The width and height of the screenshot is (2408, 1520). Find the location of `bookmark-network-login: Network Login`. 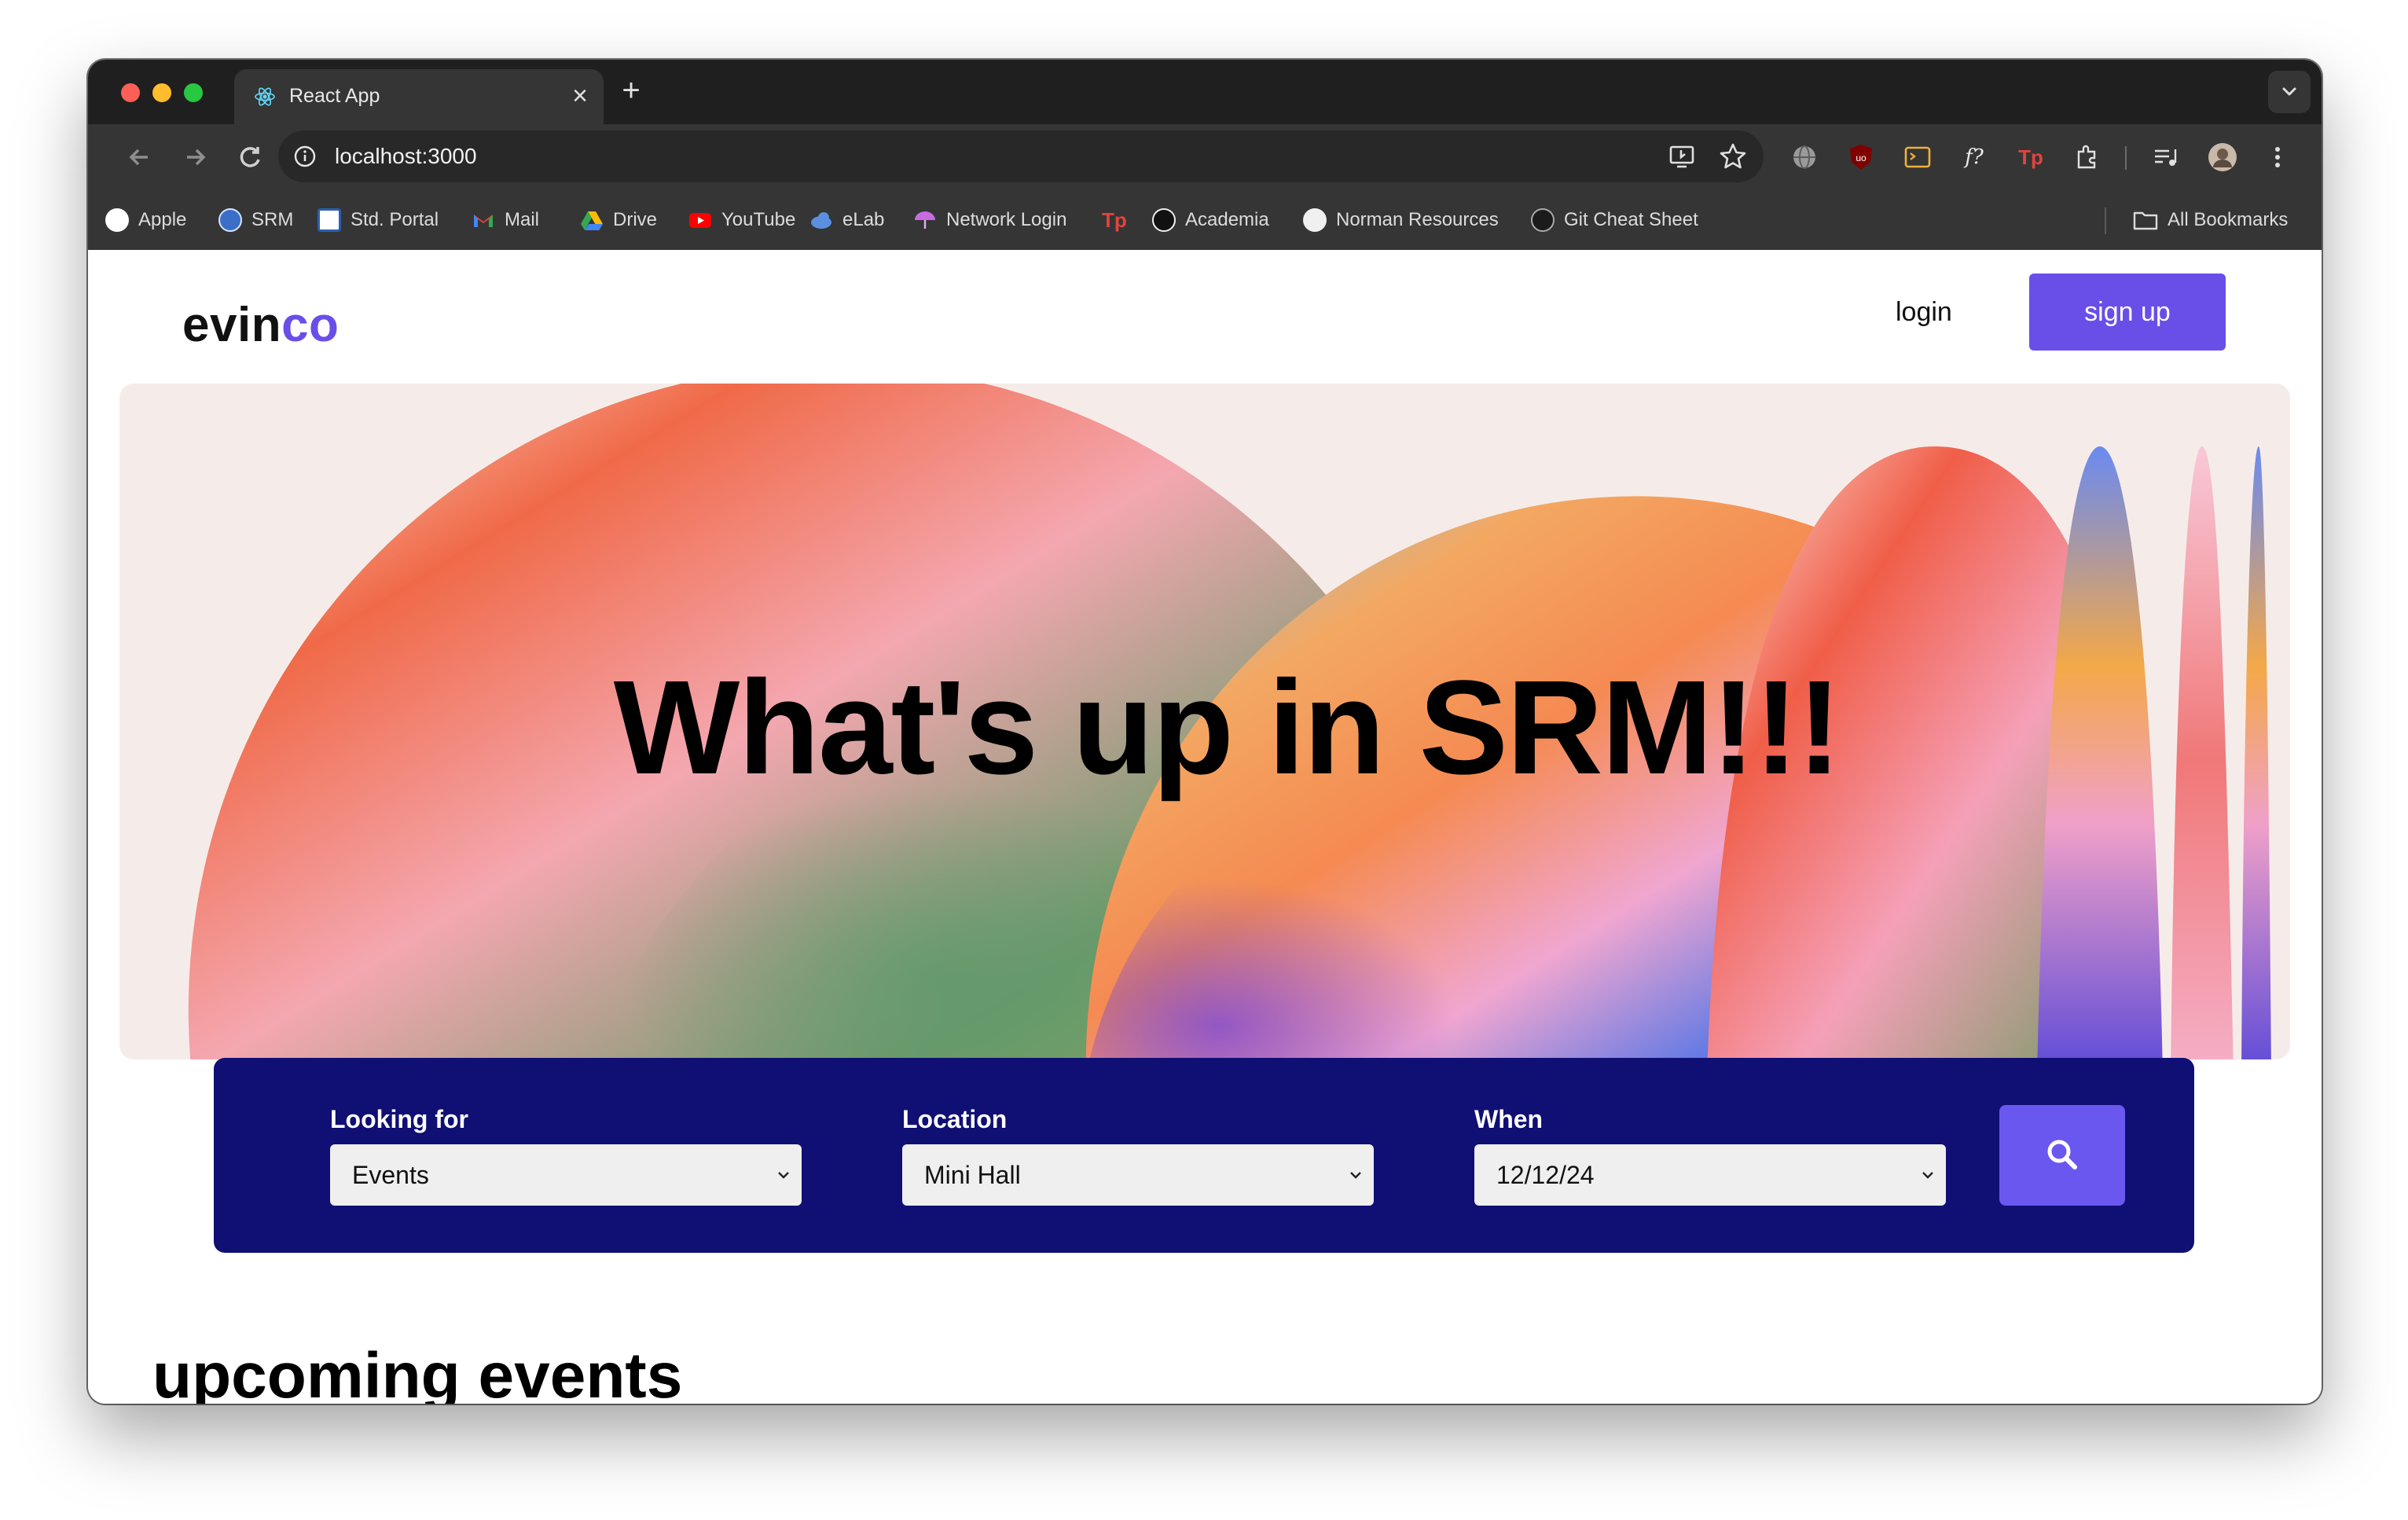

bookmark-network-login: Network Login is located at coordinates (990, 220).